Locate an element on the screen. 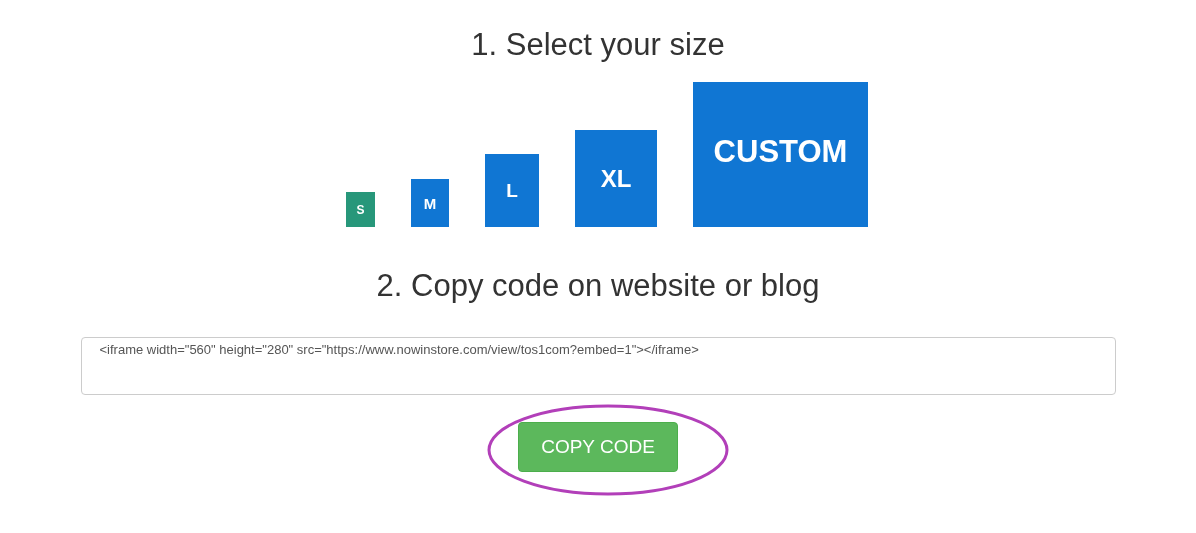  step-title: 2. Copy code on website or blog is located at coordinates (598, 286).